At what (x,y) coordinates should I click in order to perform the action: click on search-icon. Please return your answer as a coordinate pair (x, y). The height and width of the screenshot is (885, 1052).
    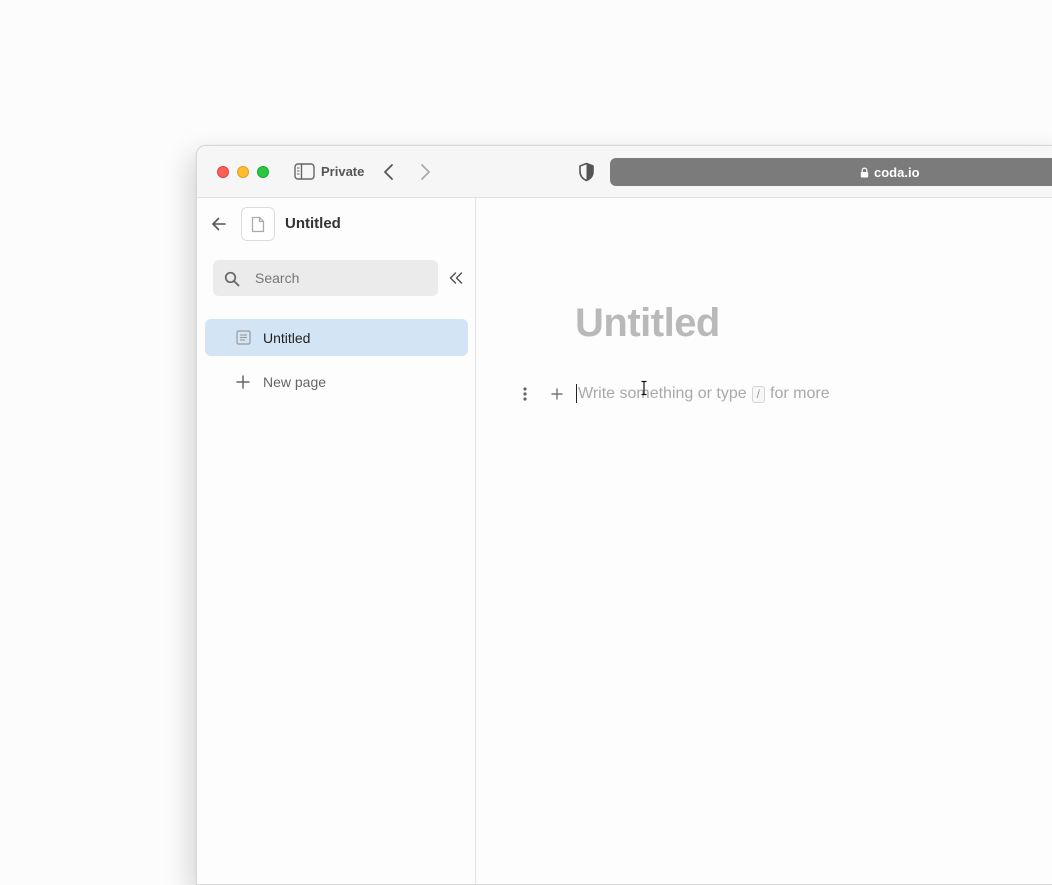
    Looking at the image, I should click on (232, 279).